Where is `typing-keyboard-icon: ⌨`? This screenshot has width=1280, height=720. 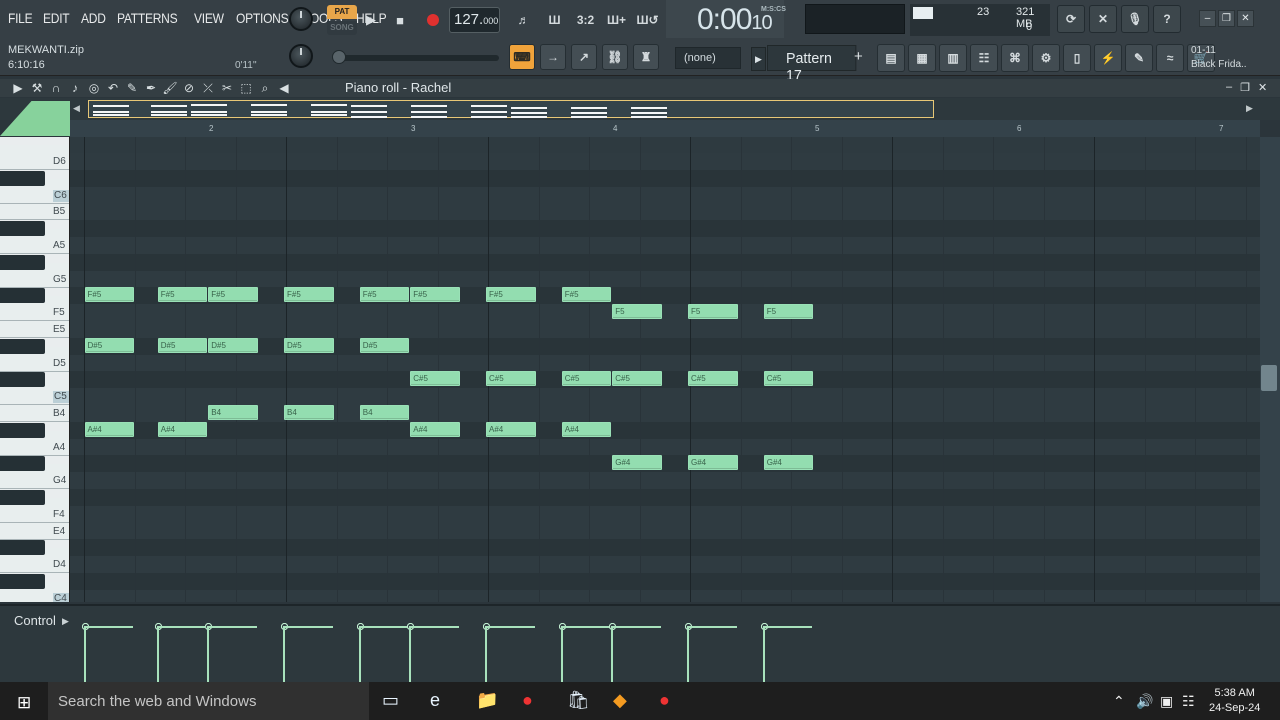
typing-keyboard-icon: ⌨ is located at coordinates (522, 57).